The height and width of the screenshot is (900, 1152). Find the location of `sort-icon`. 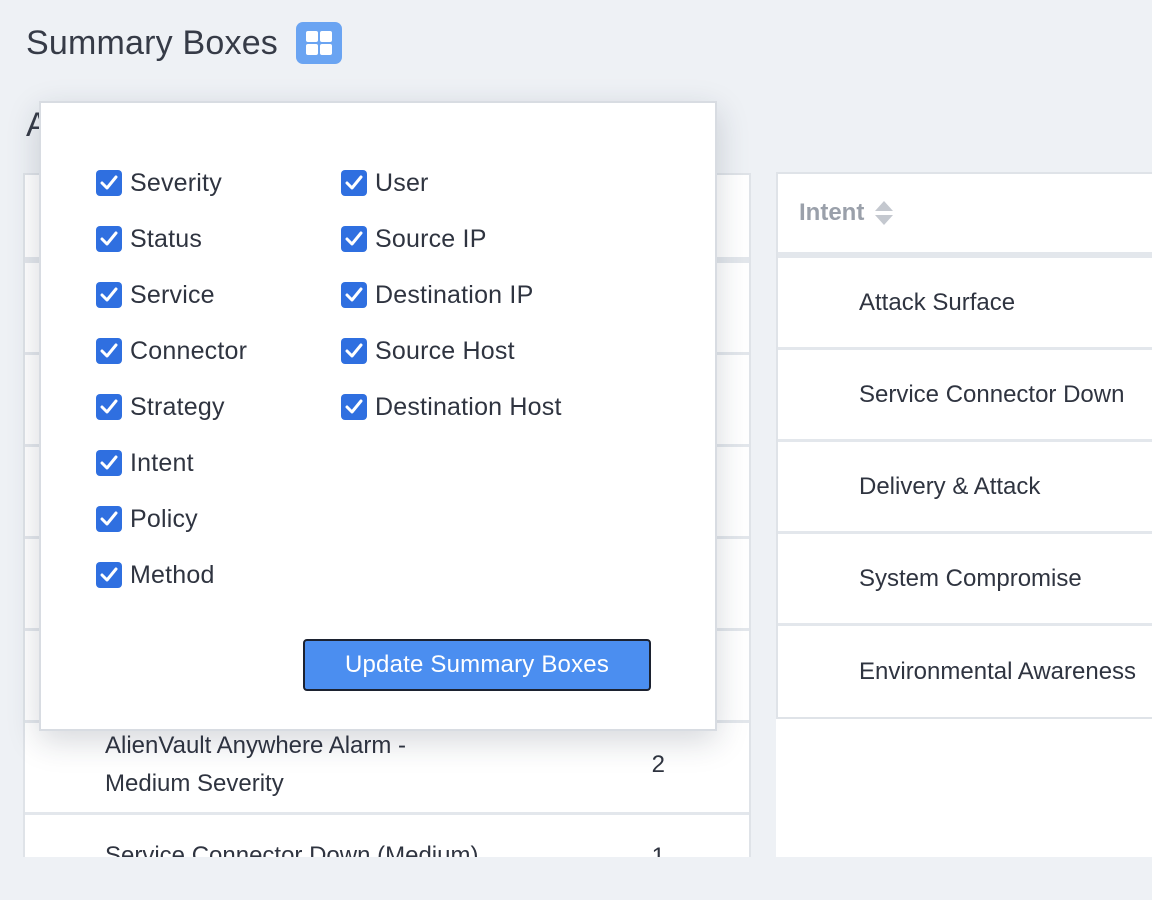

sort-icon is located at coordinates (884, 213).